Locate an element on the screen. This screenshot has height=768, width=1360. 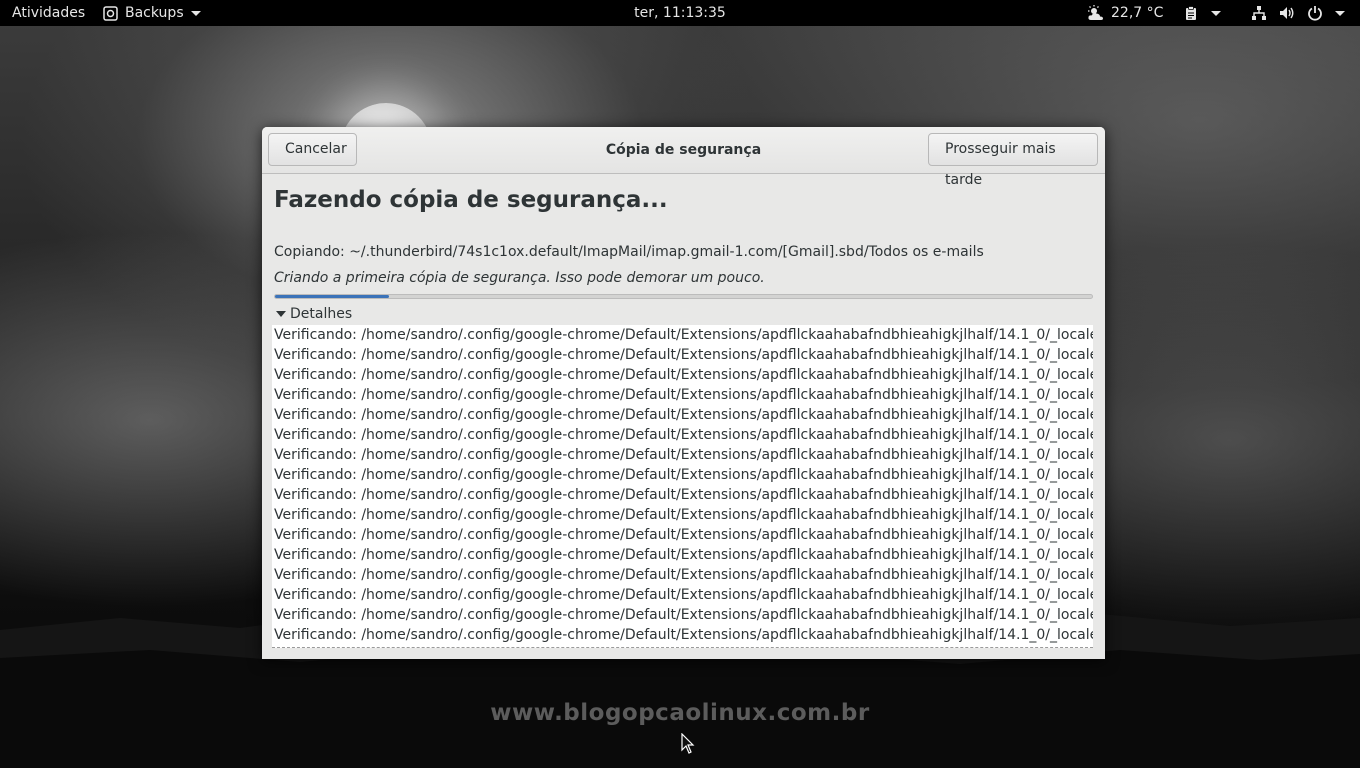
clipboard-indicator is located at coordinates (1203, 13).